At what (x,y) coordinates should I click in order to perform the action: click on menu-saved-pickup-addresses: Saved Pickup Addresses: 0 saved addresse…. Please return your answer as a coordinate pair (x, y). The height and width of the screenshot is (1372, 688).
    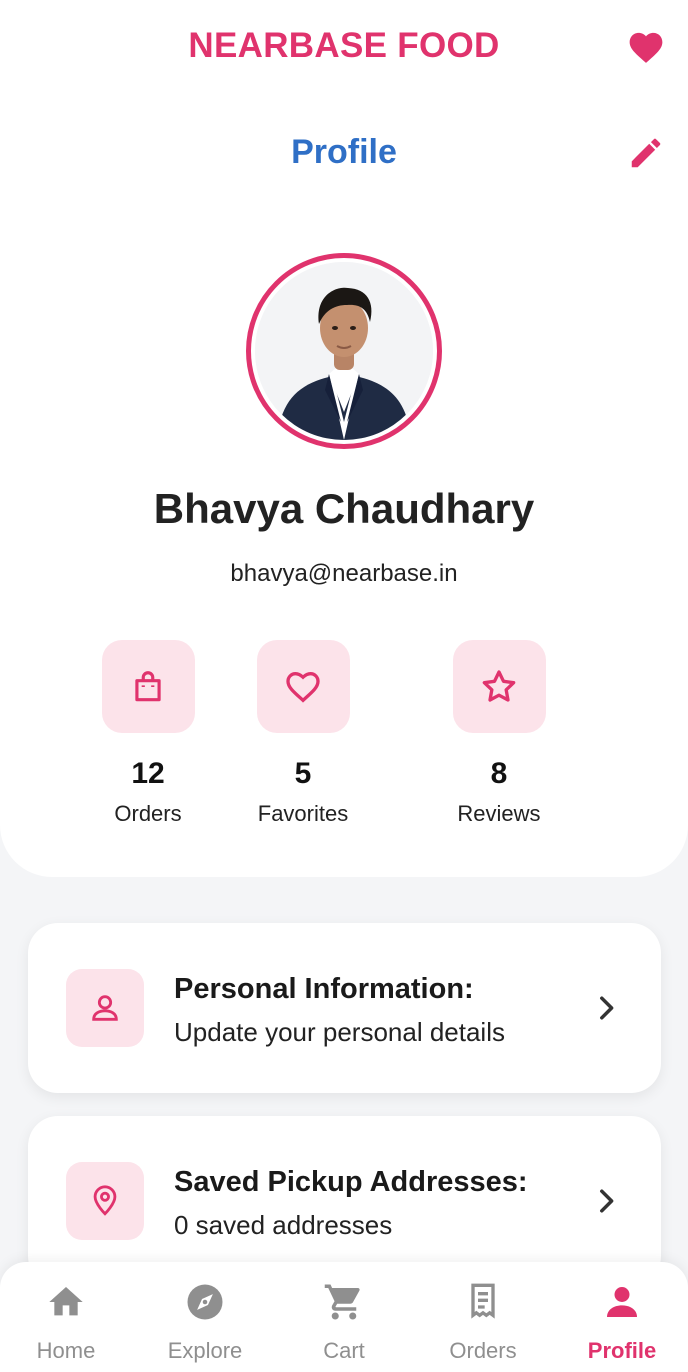
    Looking at the image, I should click on (344, 1201).